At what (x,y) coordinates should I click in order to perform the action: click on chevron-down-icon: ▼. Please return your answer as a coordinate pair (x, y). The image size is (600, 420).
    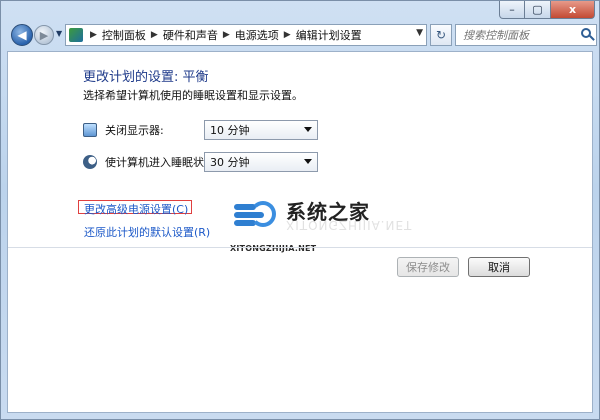
    Looking at the image, I should click on (59, 33).